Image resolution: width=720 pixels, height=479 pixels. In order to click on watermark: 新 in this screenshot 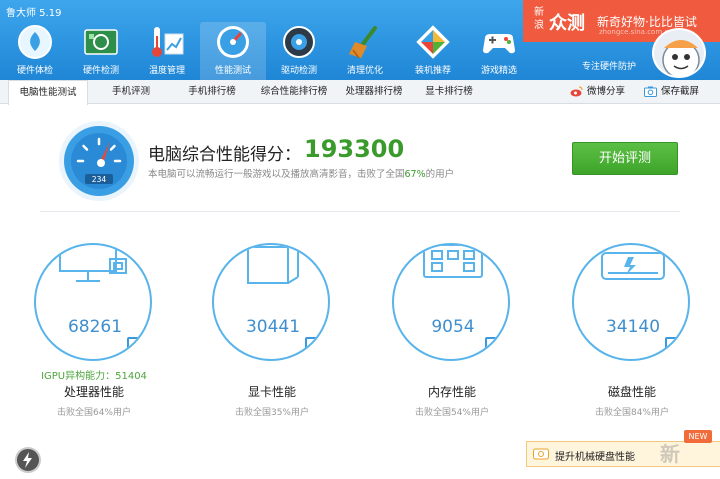, I will do `click(670, 454)`.